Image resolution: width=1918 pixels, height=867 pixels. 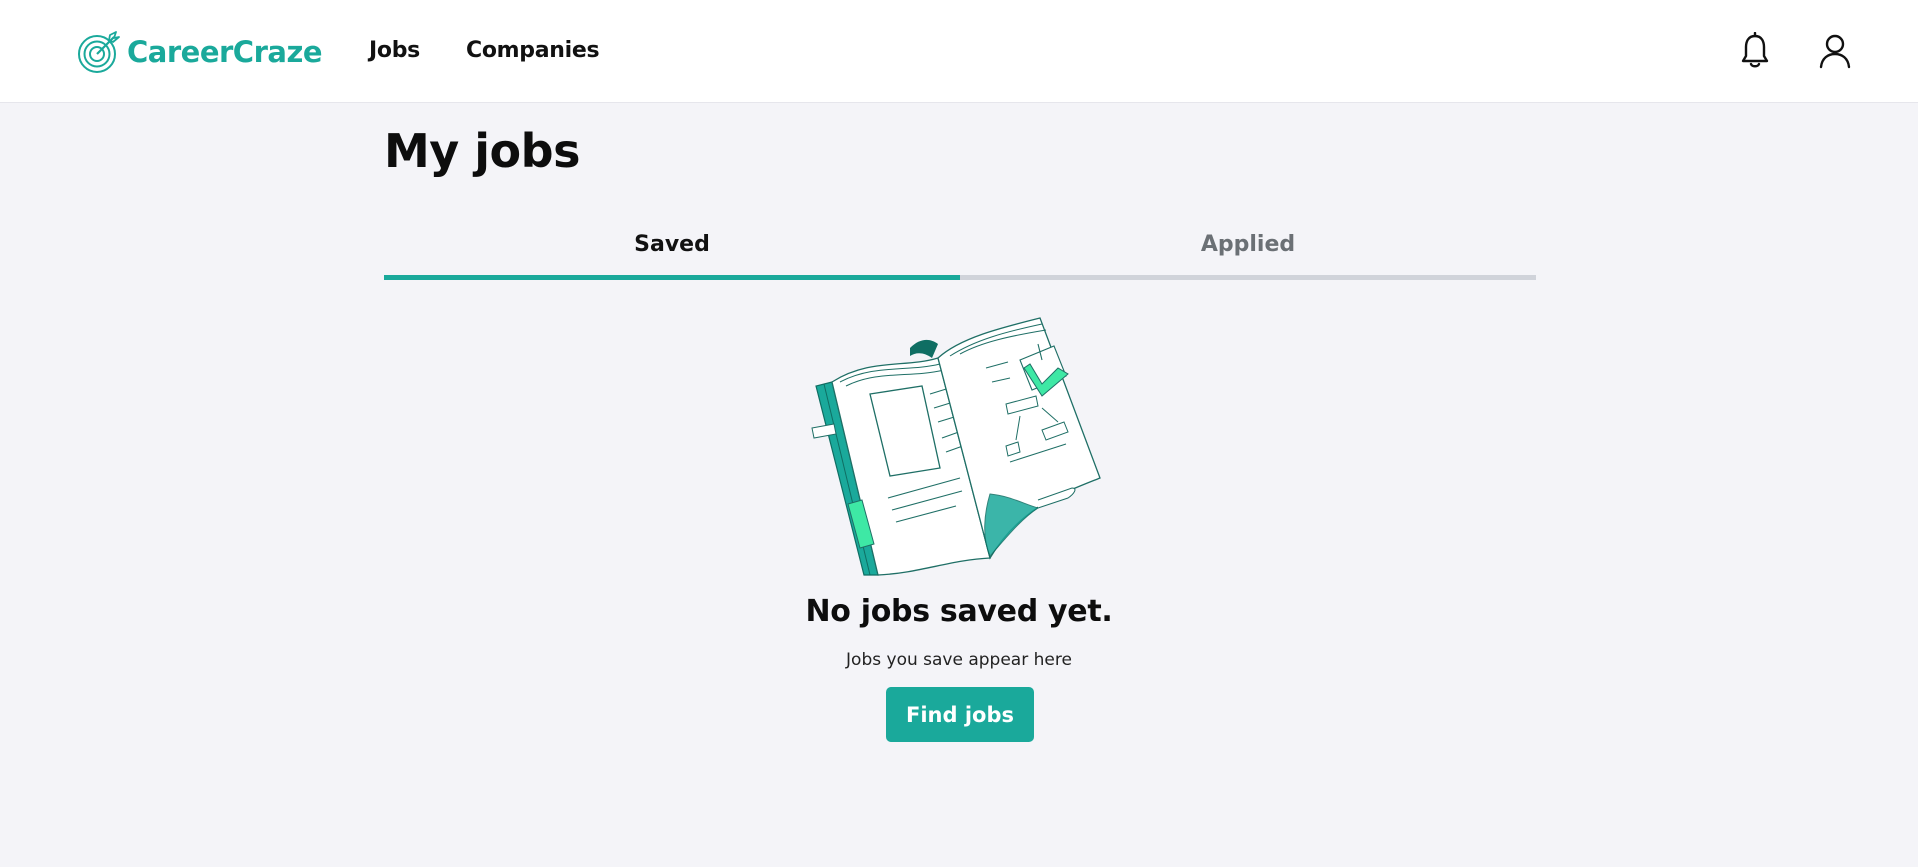 I want to click on tab-saved: Saved, so click(x=672, y=253).